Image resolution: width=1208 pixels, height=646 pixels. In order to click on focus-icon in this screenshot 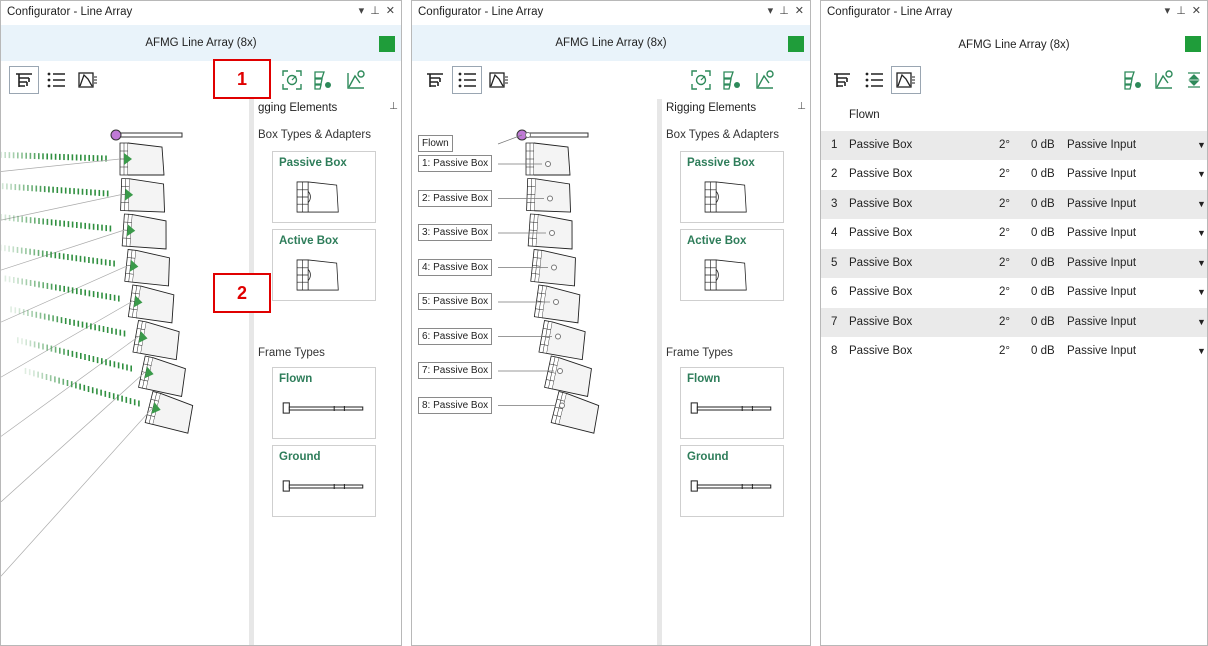, I will do `click(701, 80)`.